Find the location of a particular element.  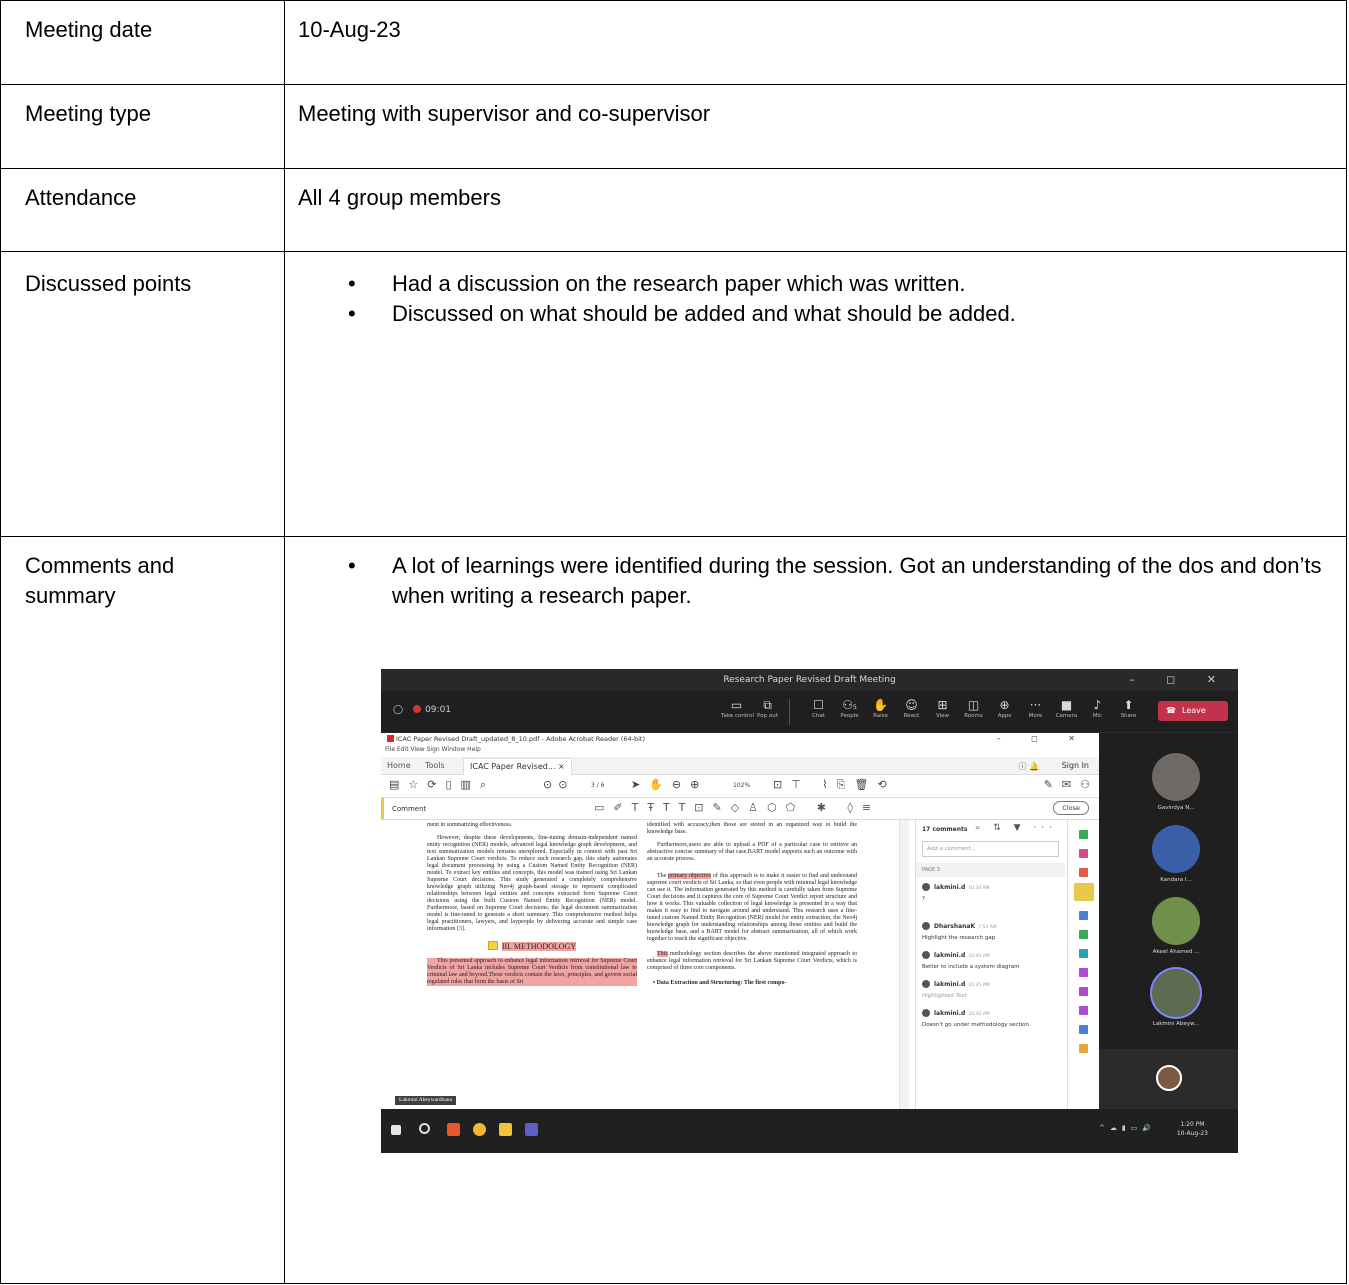

meeting-timer: ◯ 09:01 is located at coordinates (422, 710).